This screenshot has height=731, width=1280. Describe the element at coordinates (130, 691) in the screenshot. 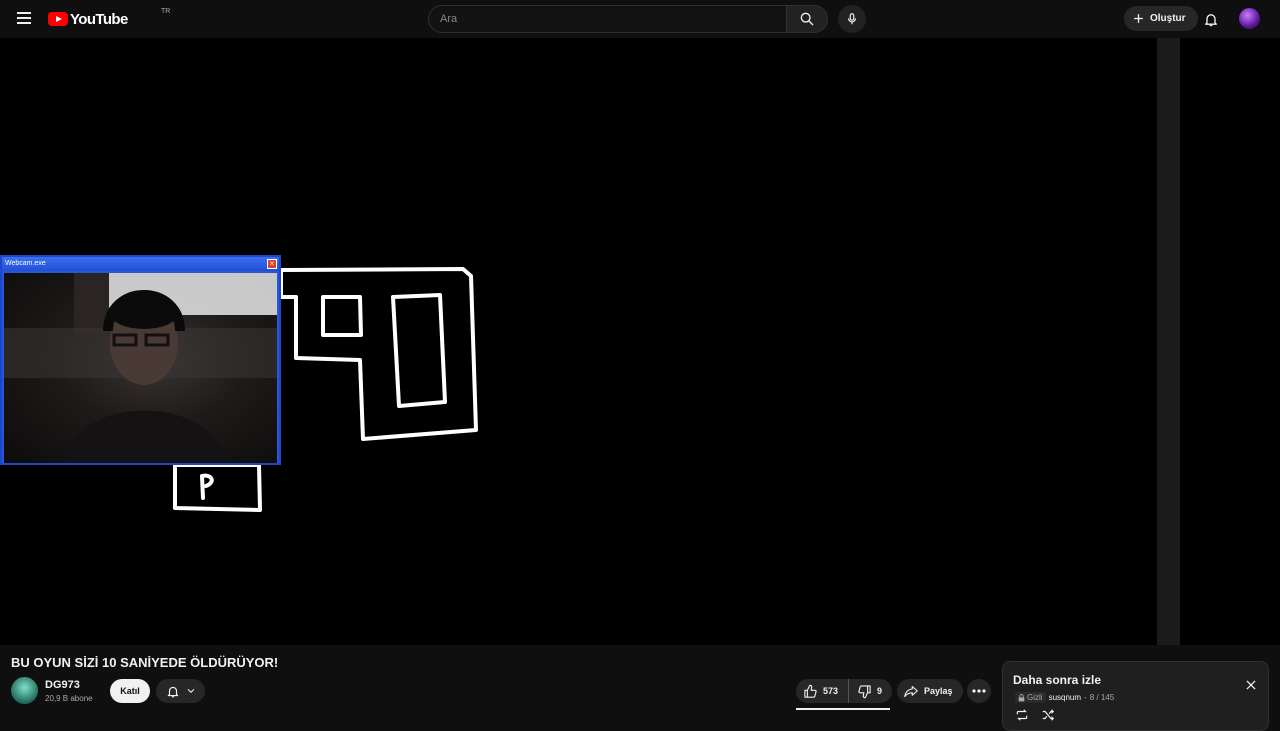

I see `join-button: Katıl` at that location.